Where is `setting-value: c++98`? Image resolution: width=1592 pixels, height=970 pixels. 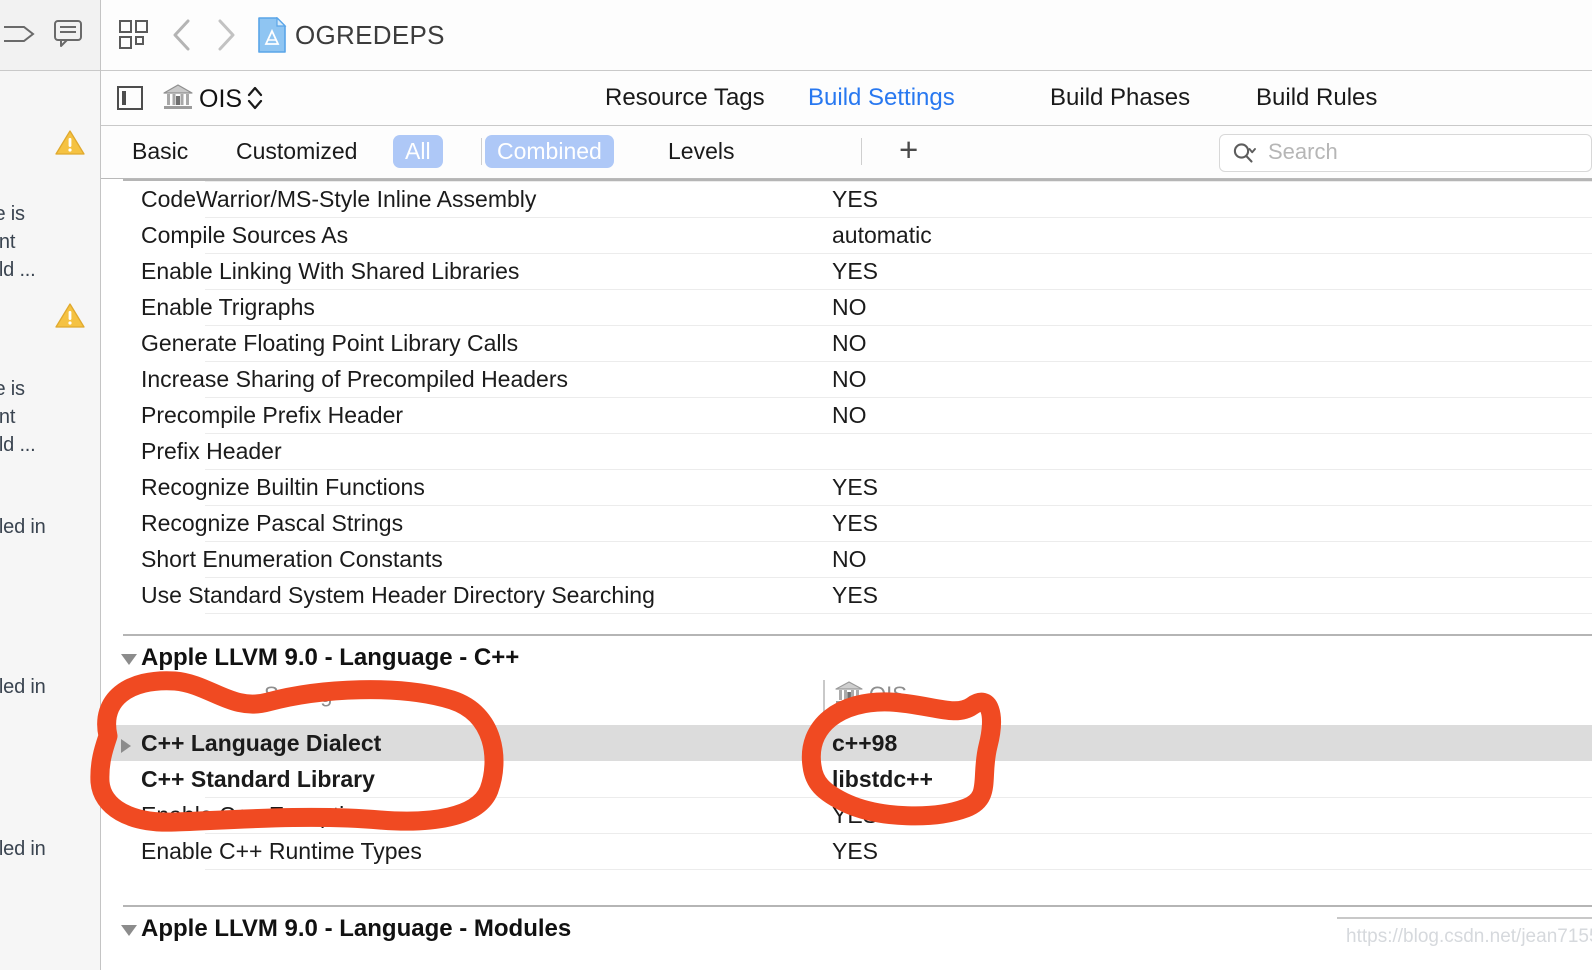
setting-value: c++98 is located at coordinates (864, 743).